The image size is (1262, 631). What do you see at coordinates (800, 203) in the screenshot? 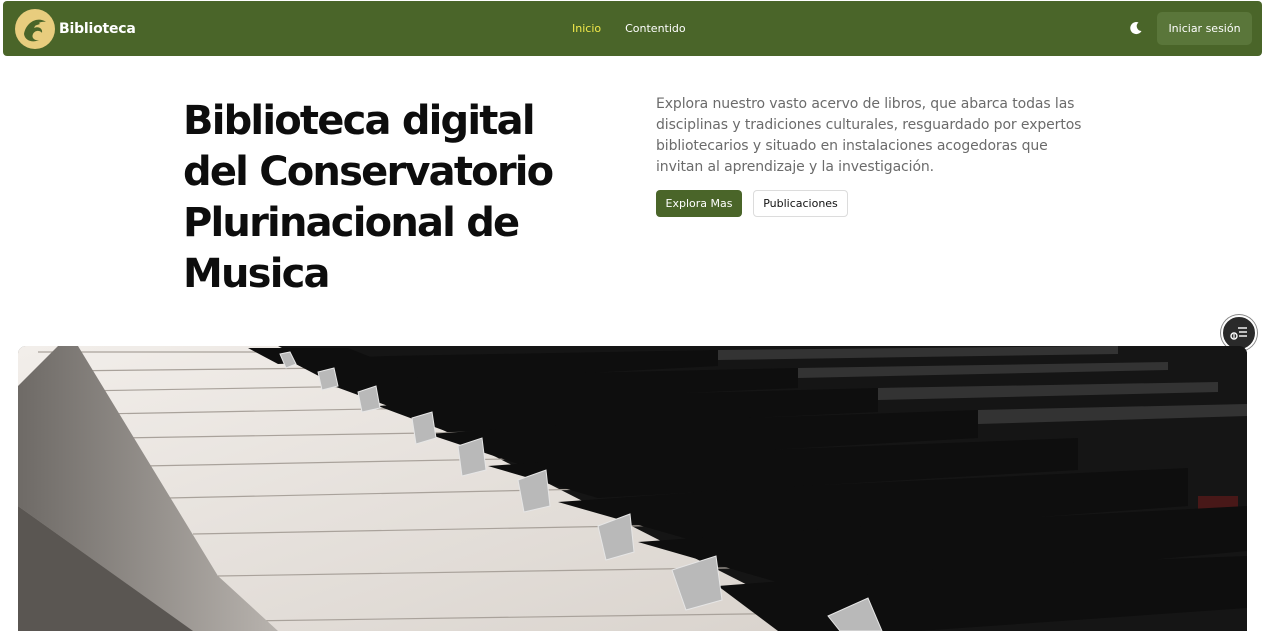
I see `publications-button: Publicaciones` at bounding box center [800, 203].